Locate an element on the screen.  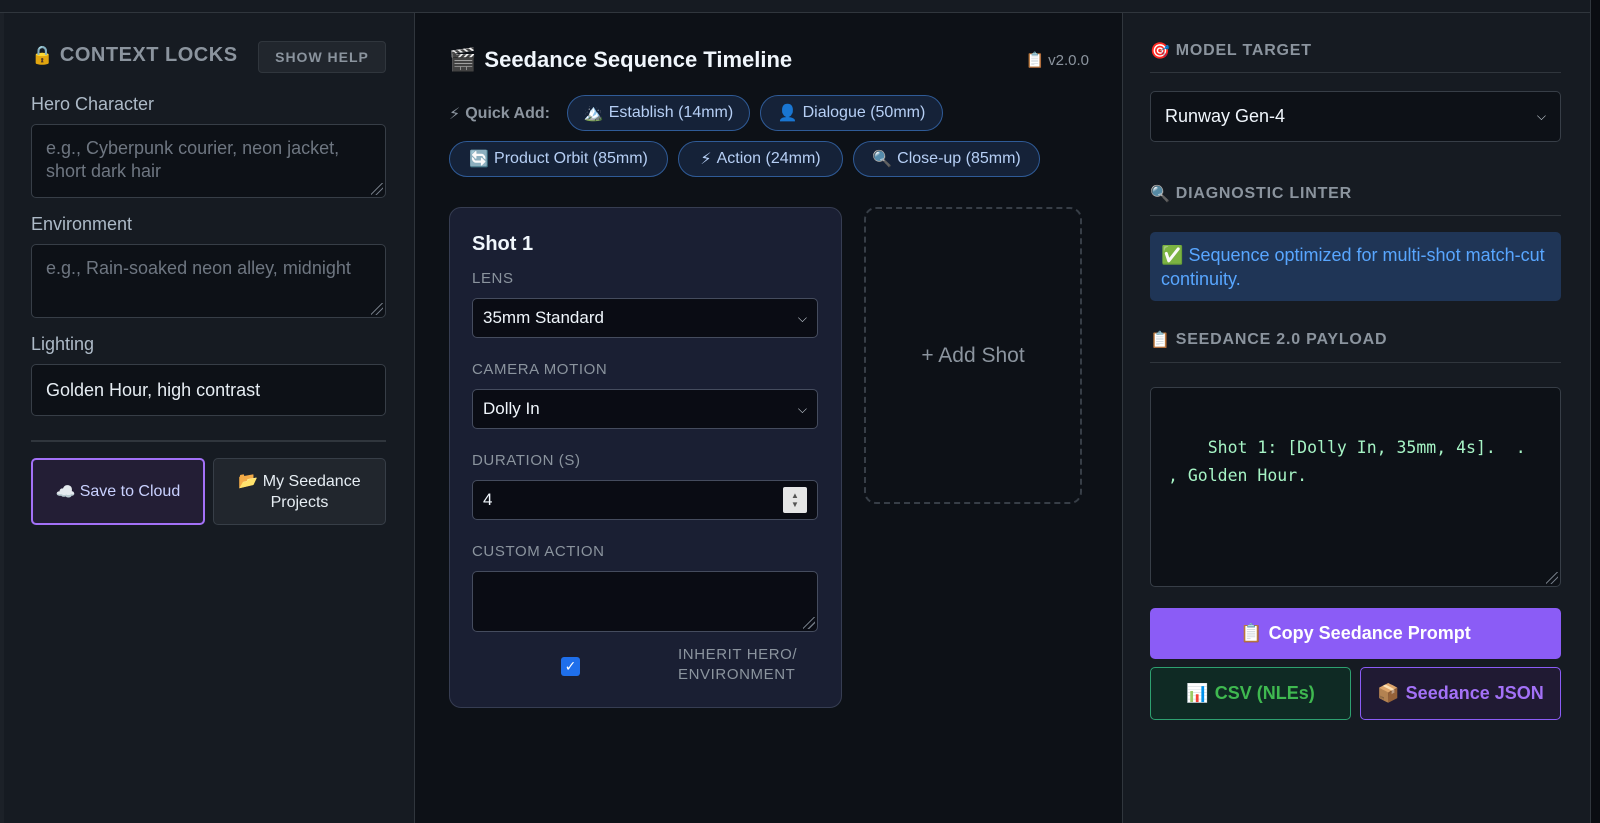
environment-label: Environment is located at coordinates (82, 224).